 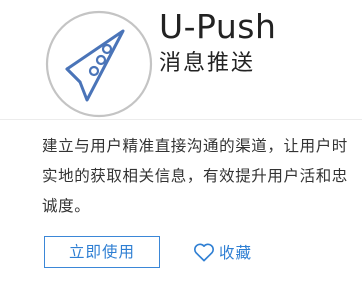 I want to click on app-title: U-Push, so click(x=218, y=26).